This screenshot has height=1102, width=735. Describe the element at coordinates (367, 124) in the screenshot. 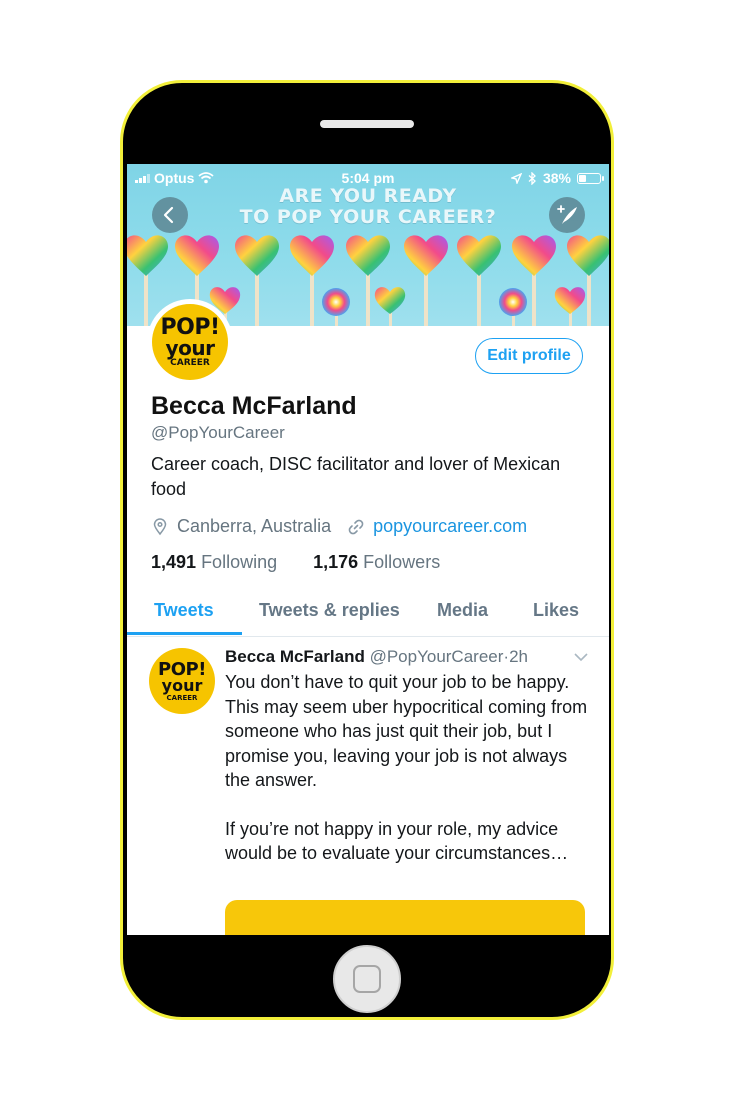

I see `phone-speaker` at that location.